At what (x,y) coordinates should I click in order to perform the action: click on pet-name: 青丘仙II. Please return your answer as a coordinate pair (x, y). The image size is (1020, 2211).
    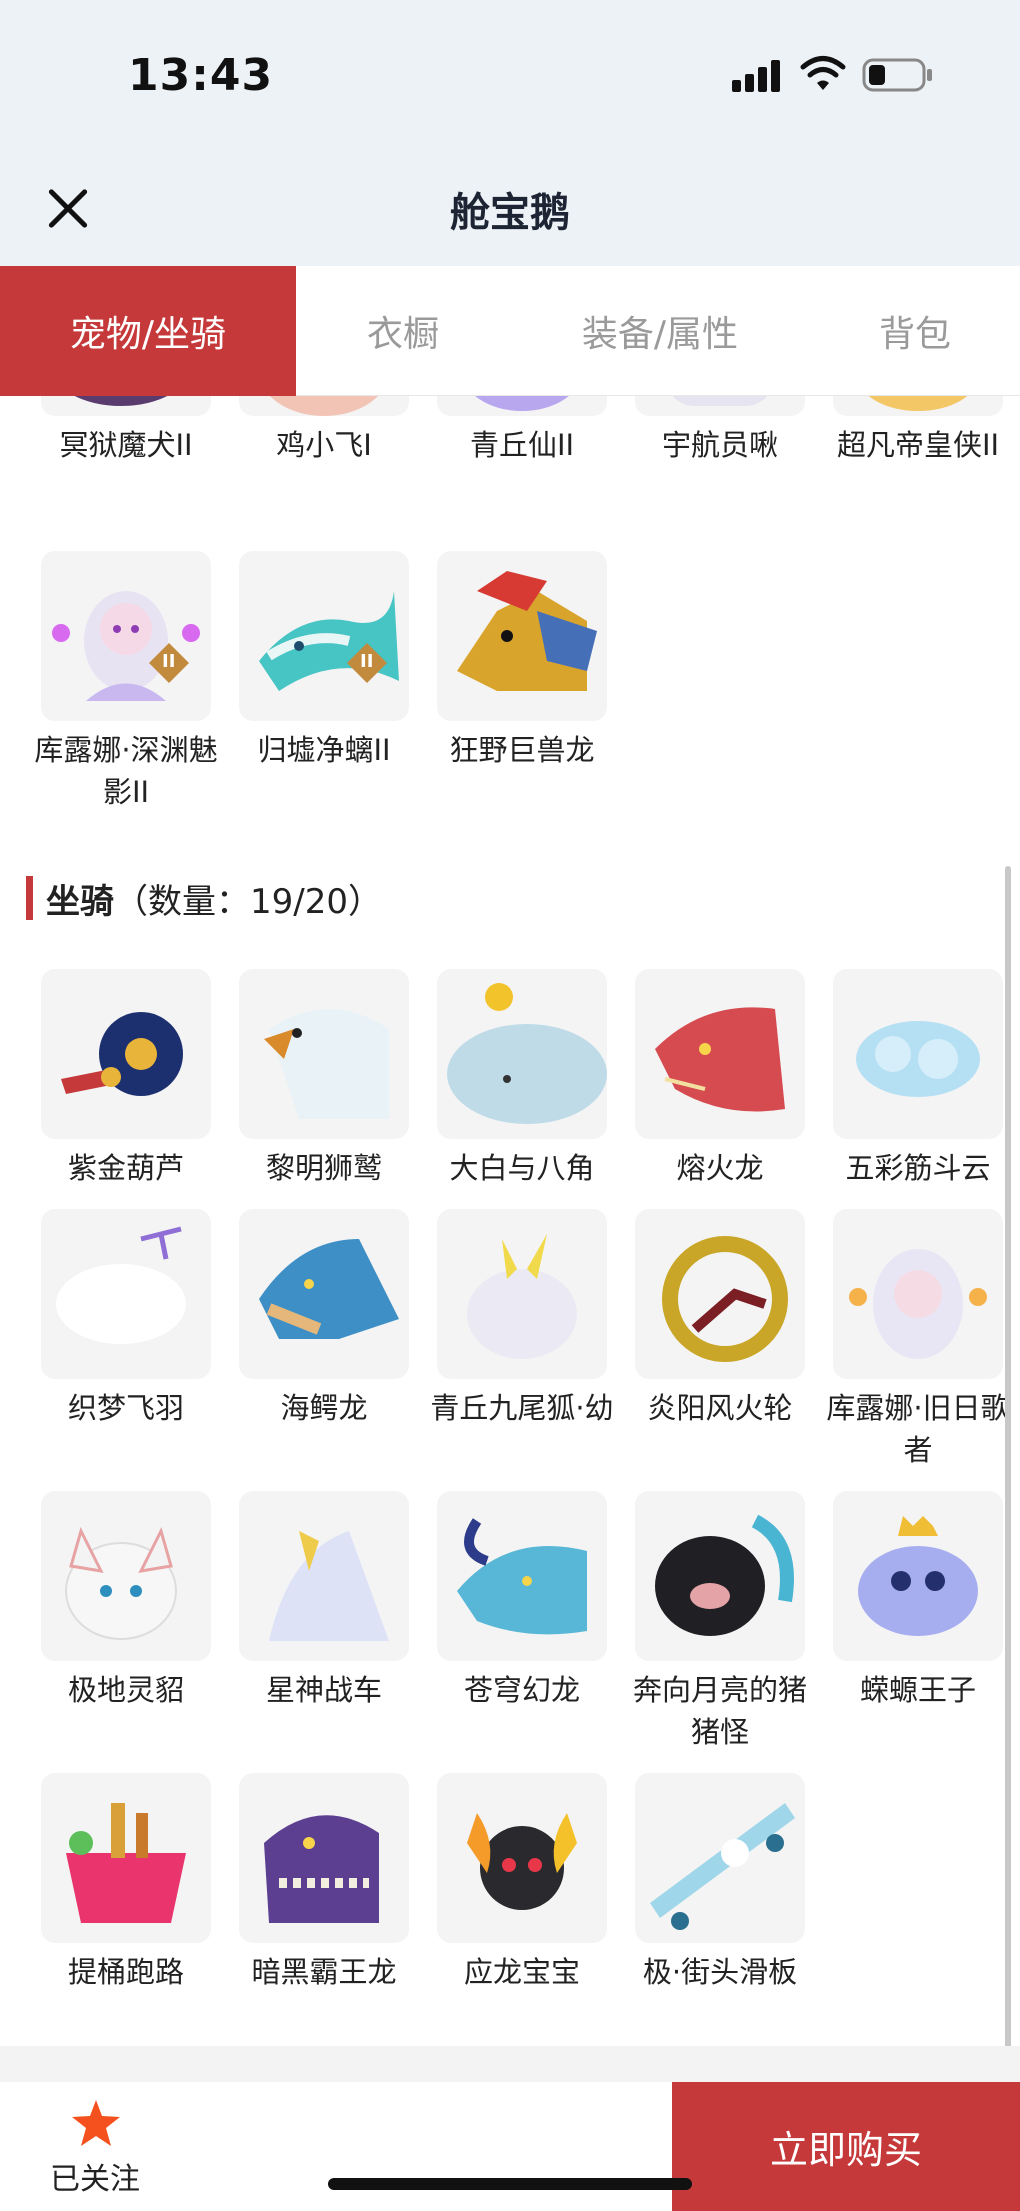
    Looking at the image, I should click on (522, 445).